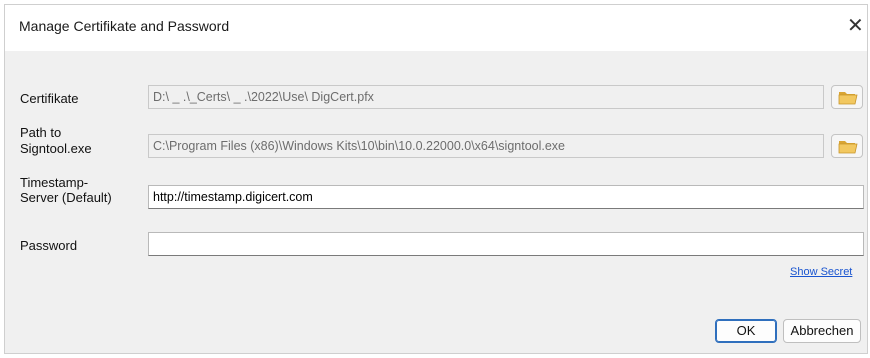 The image size is (870, 358). I want to click on cancel-button: Abbrechen, so click(822, 331).